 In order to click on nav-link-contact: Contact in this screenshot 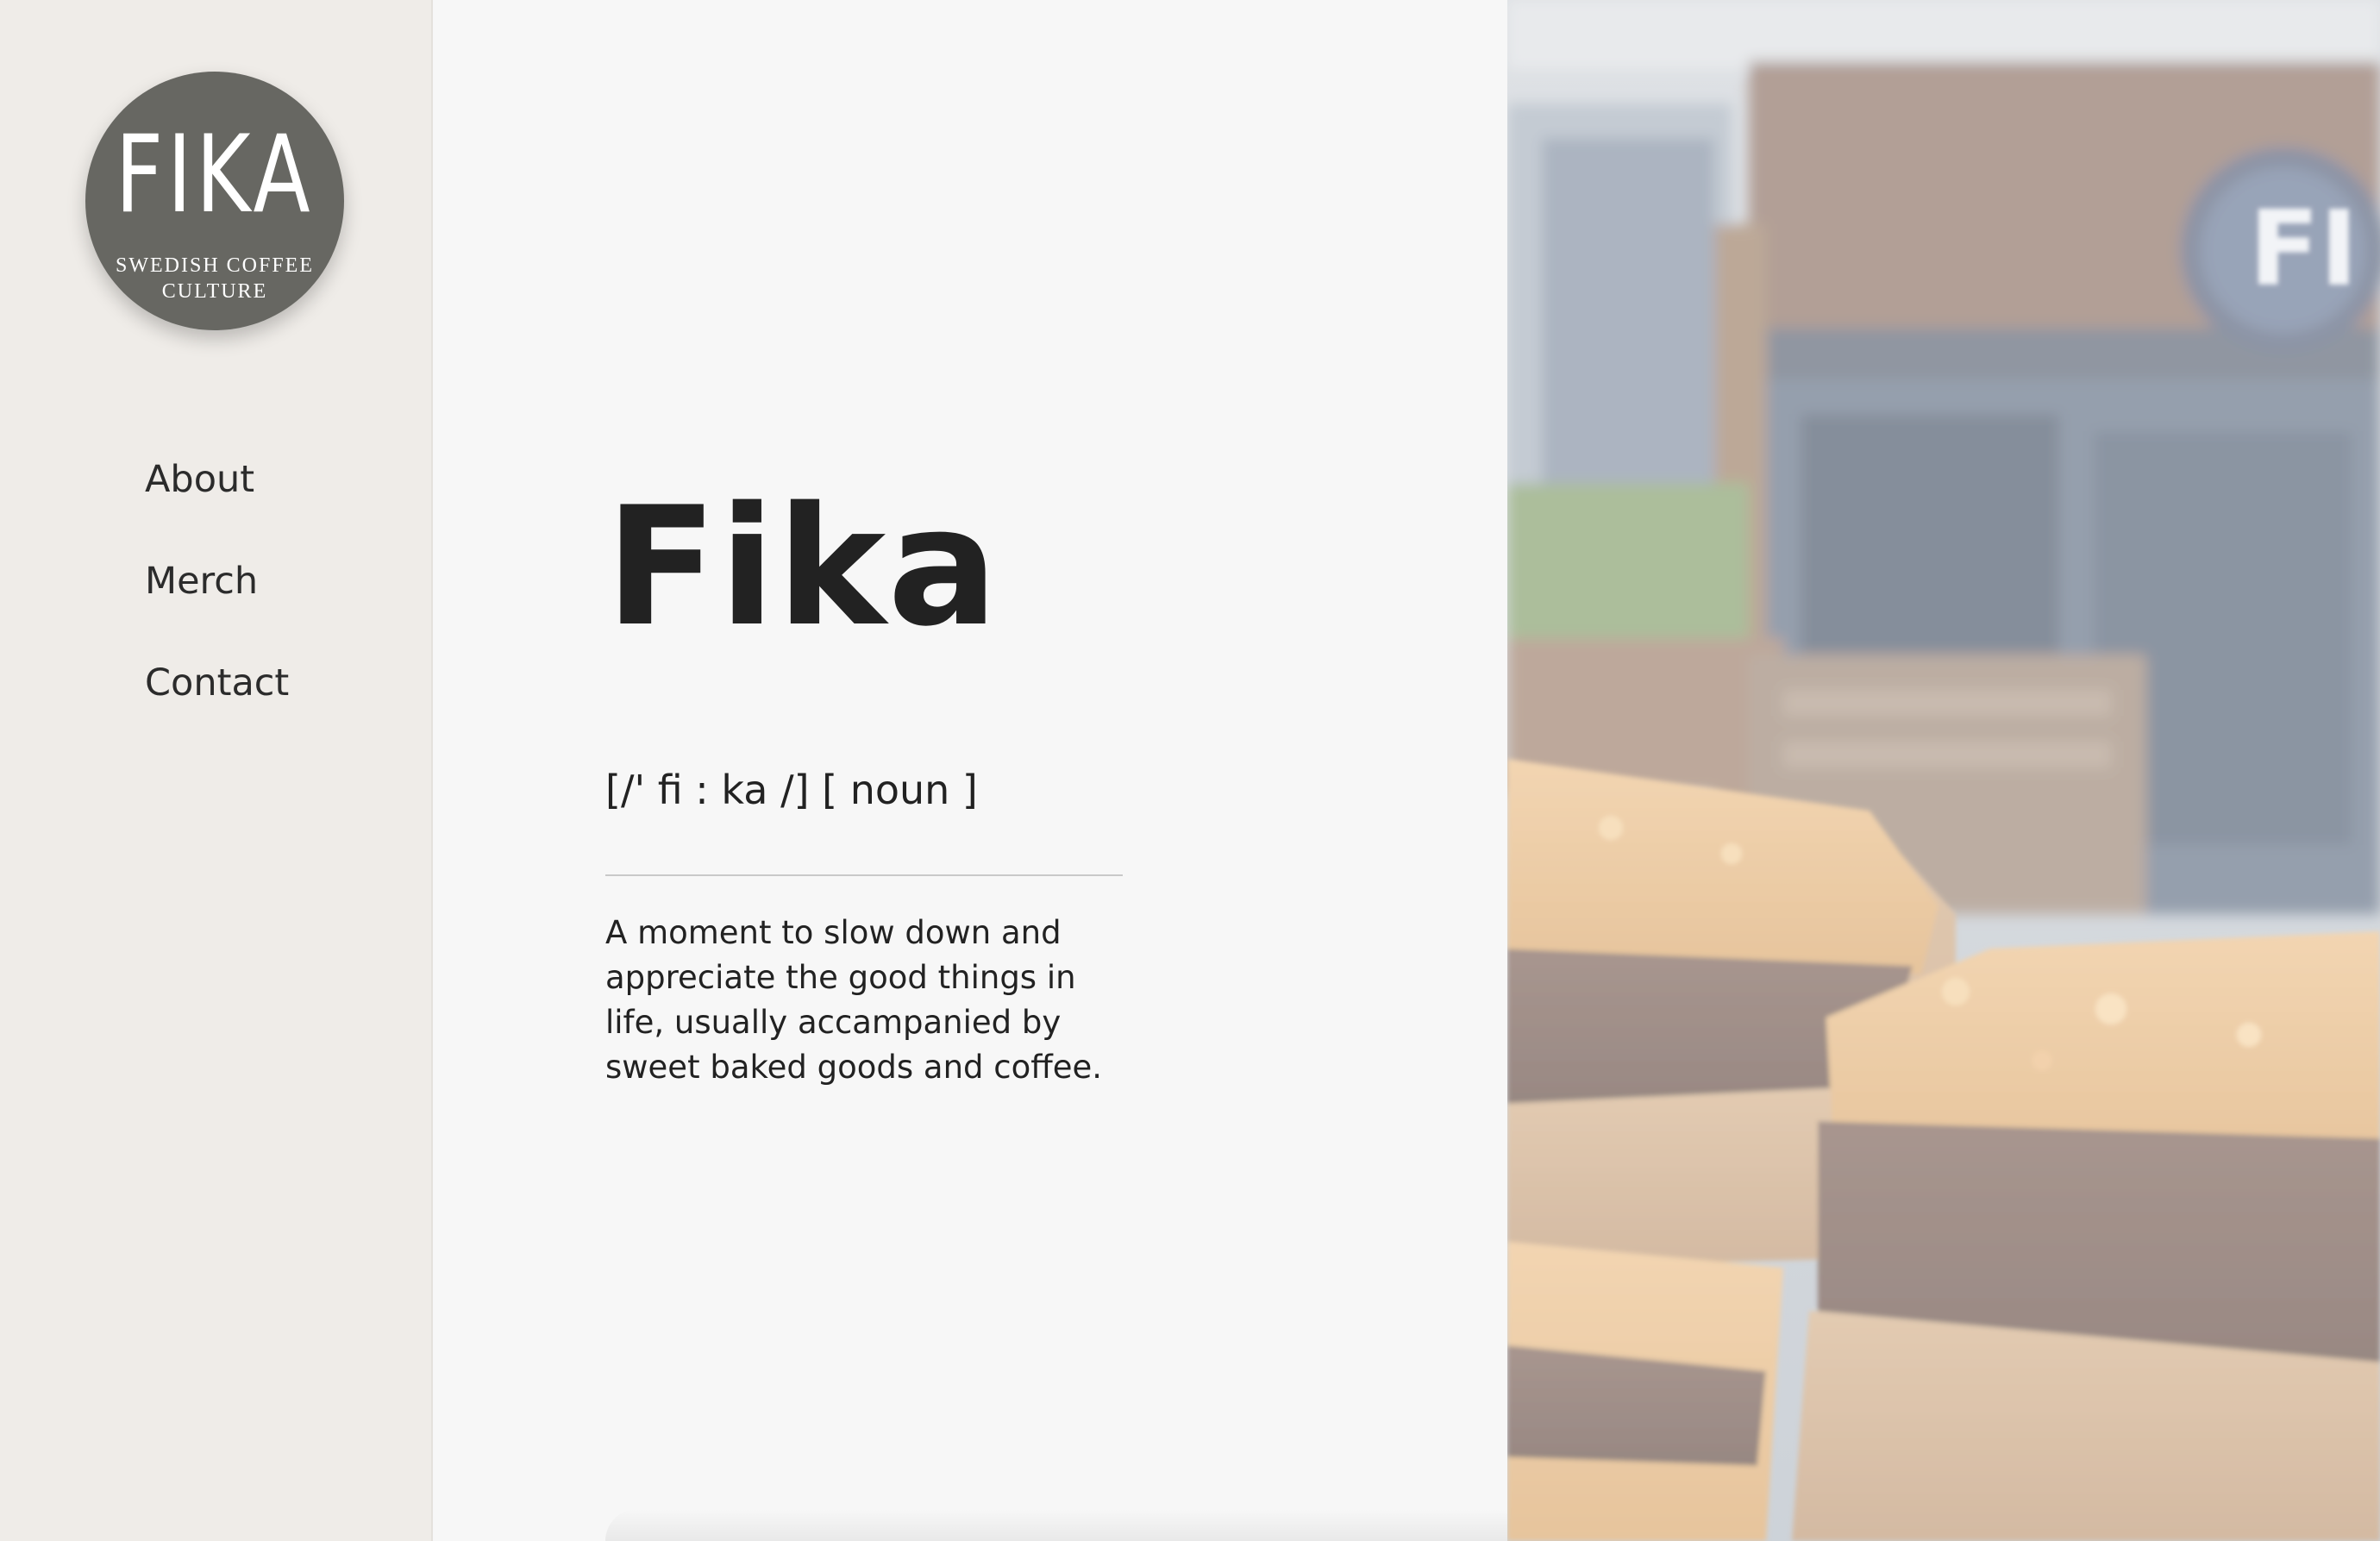, I will do `click(217, 683)`.